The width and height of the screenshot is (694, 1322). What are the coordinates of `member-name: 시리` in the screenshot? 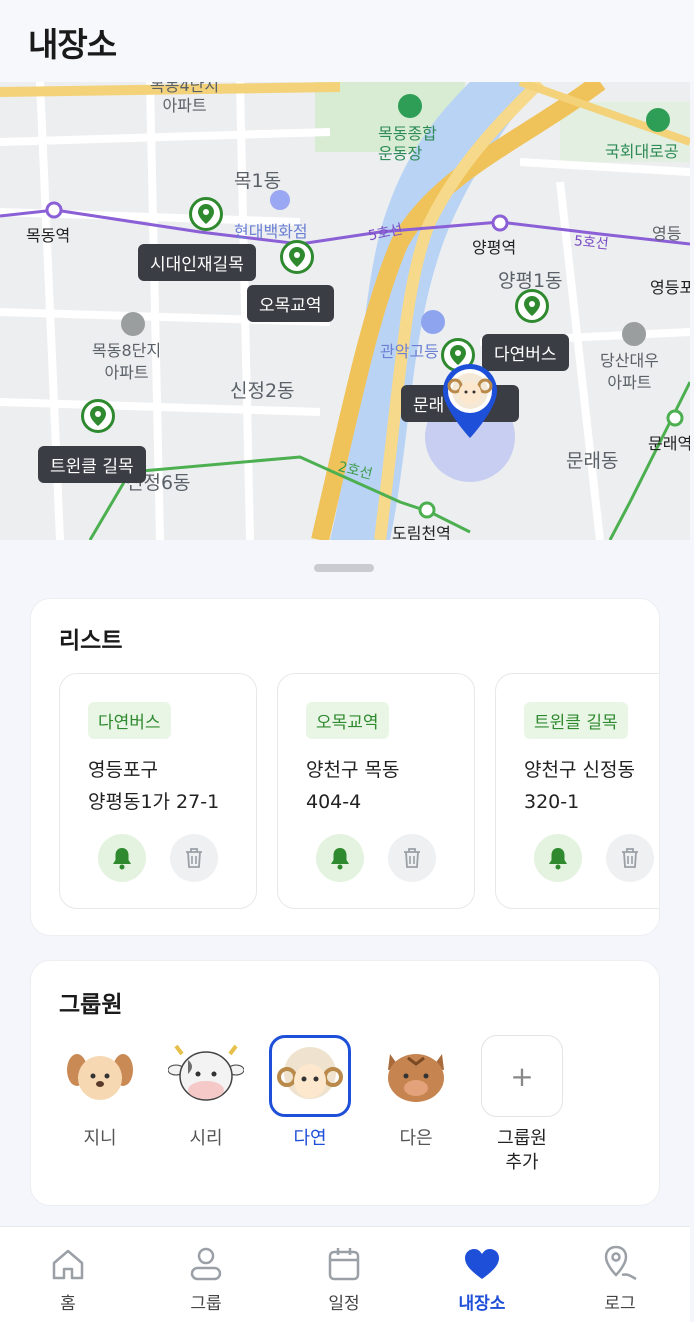 It's located at (206, 1138).